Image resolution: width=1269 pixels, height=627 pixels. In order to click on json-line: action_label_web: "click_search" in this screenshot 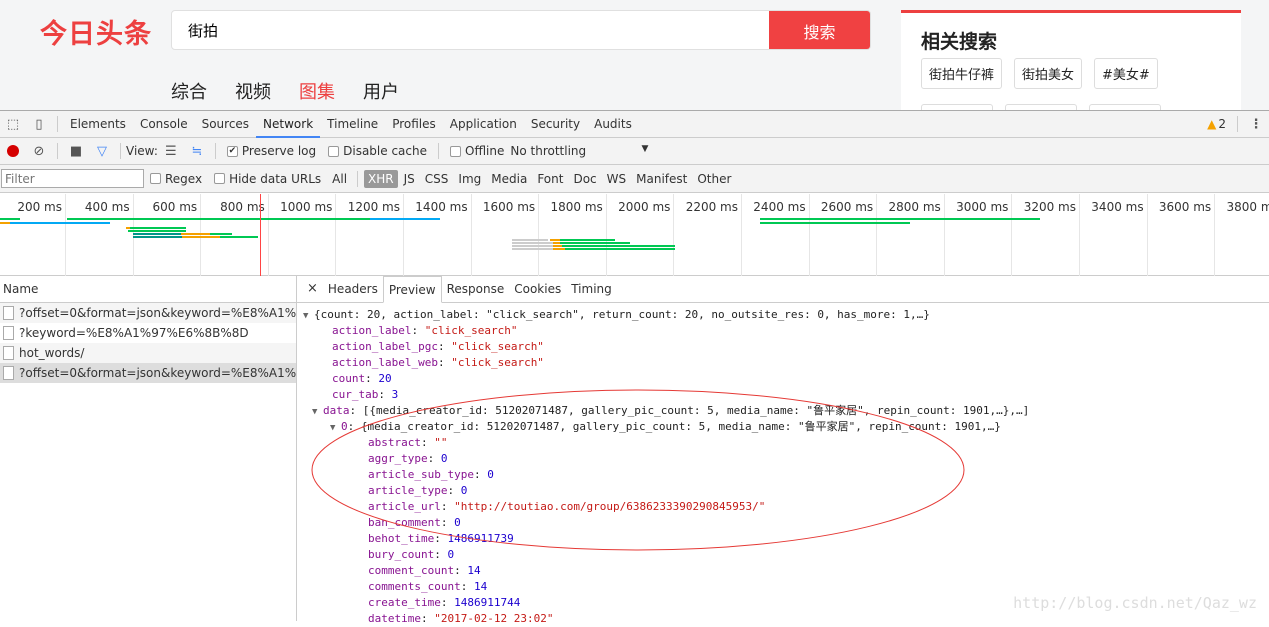, I will do `click(783, 363)`.